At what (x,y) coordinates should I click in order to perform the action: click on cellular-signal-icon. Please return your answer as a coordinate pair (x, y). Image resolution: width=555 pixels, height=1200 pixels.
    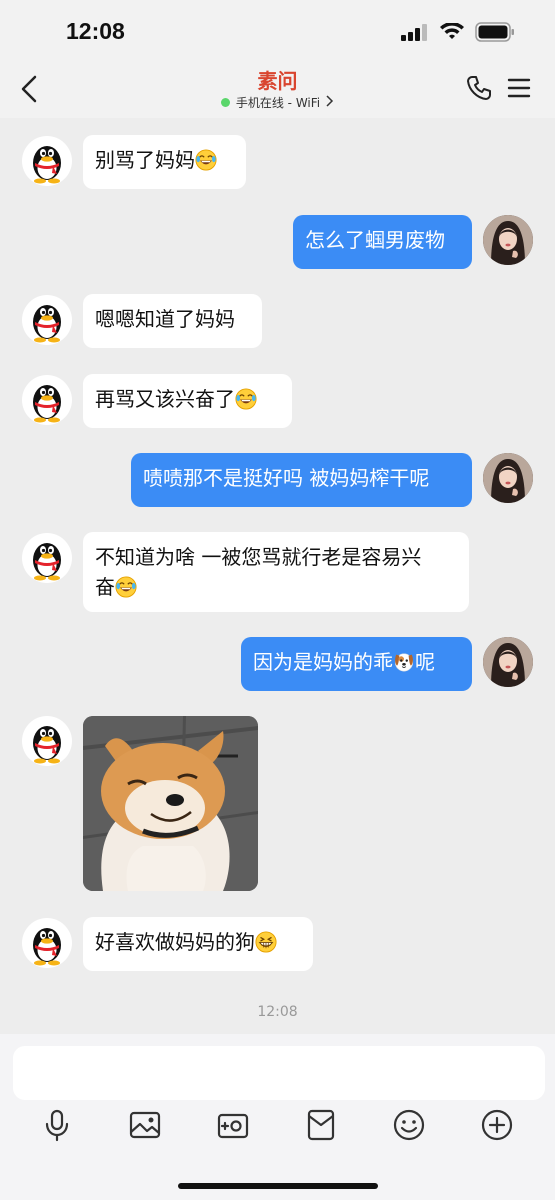
    Looking at the image, I should click on (414, 32).